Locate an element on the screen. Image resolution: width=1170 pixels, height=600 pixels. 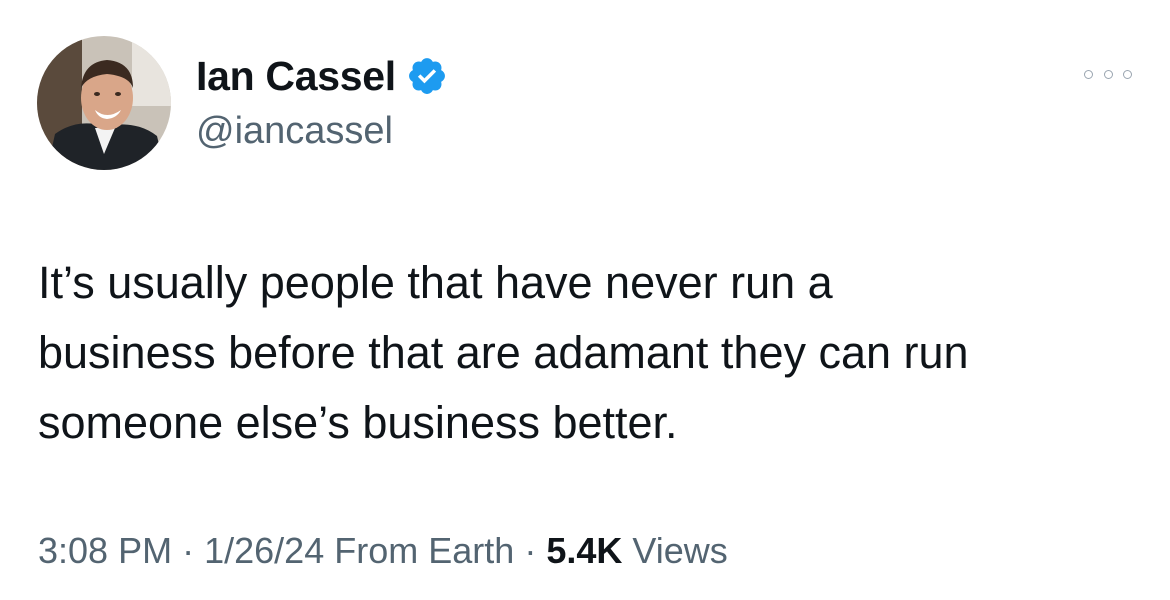
views-count: 5.4K is located at coordinates (584, 550).